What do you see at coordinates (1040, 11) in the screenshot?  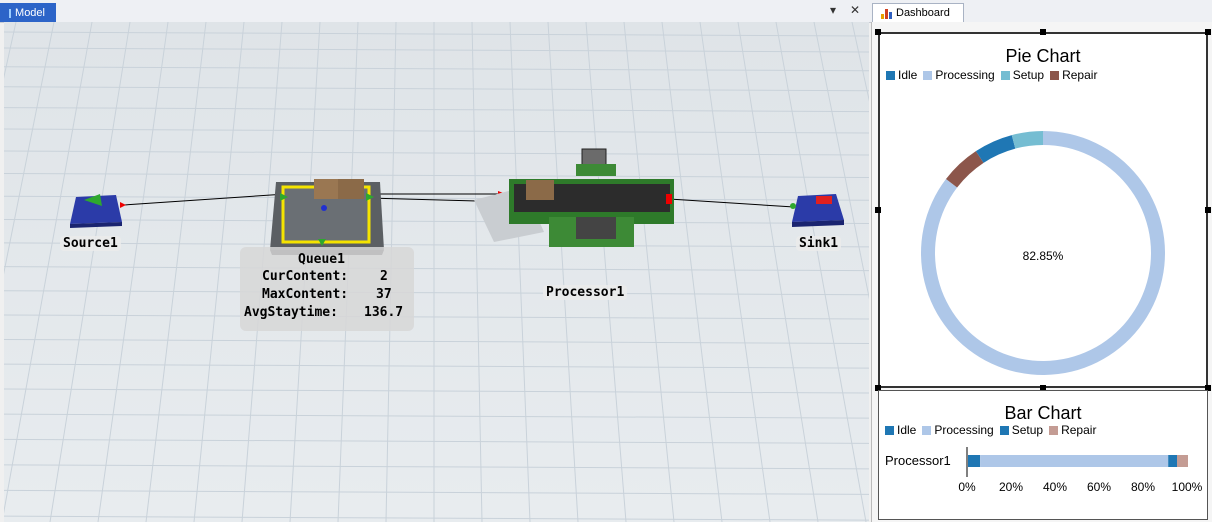 I see `dashboard-tabbar: Dashboard` at bounding box center [1040, 11].